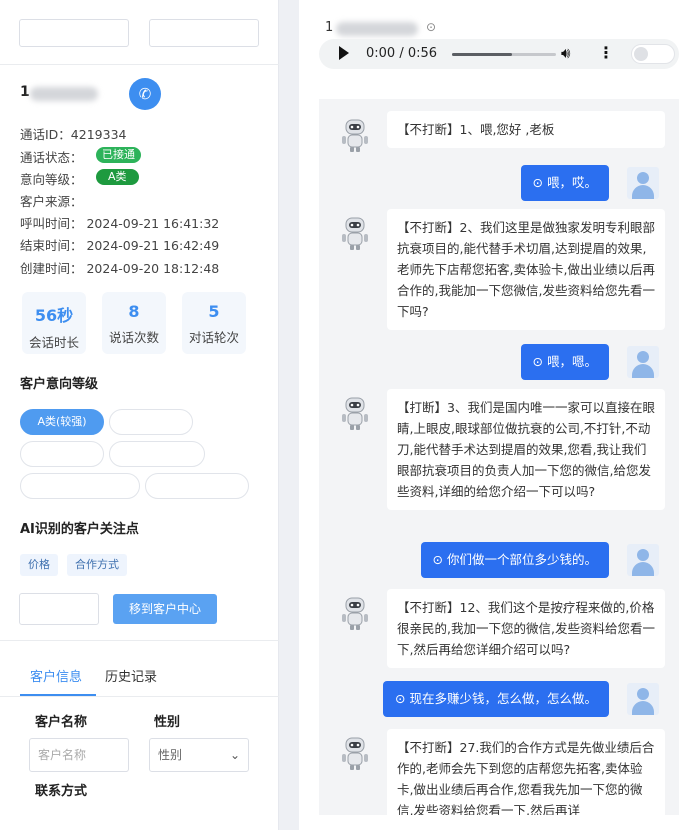 The image size is (699, 830). I want to click on intent-label: 意向等级：, so click(51, 179).